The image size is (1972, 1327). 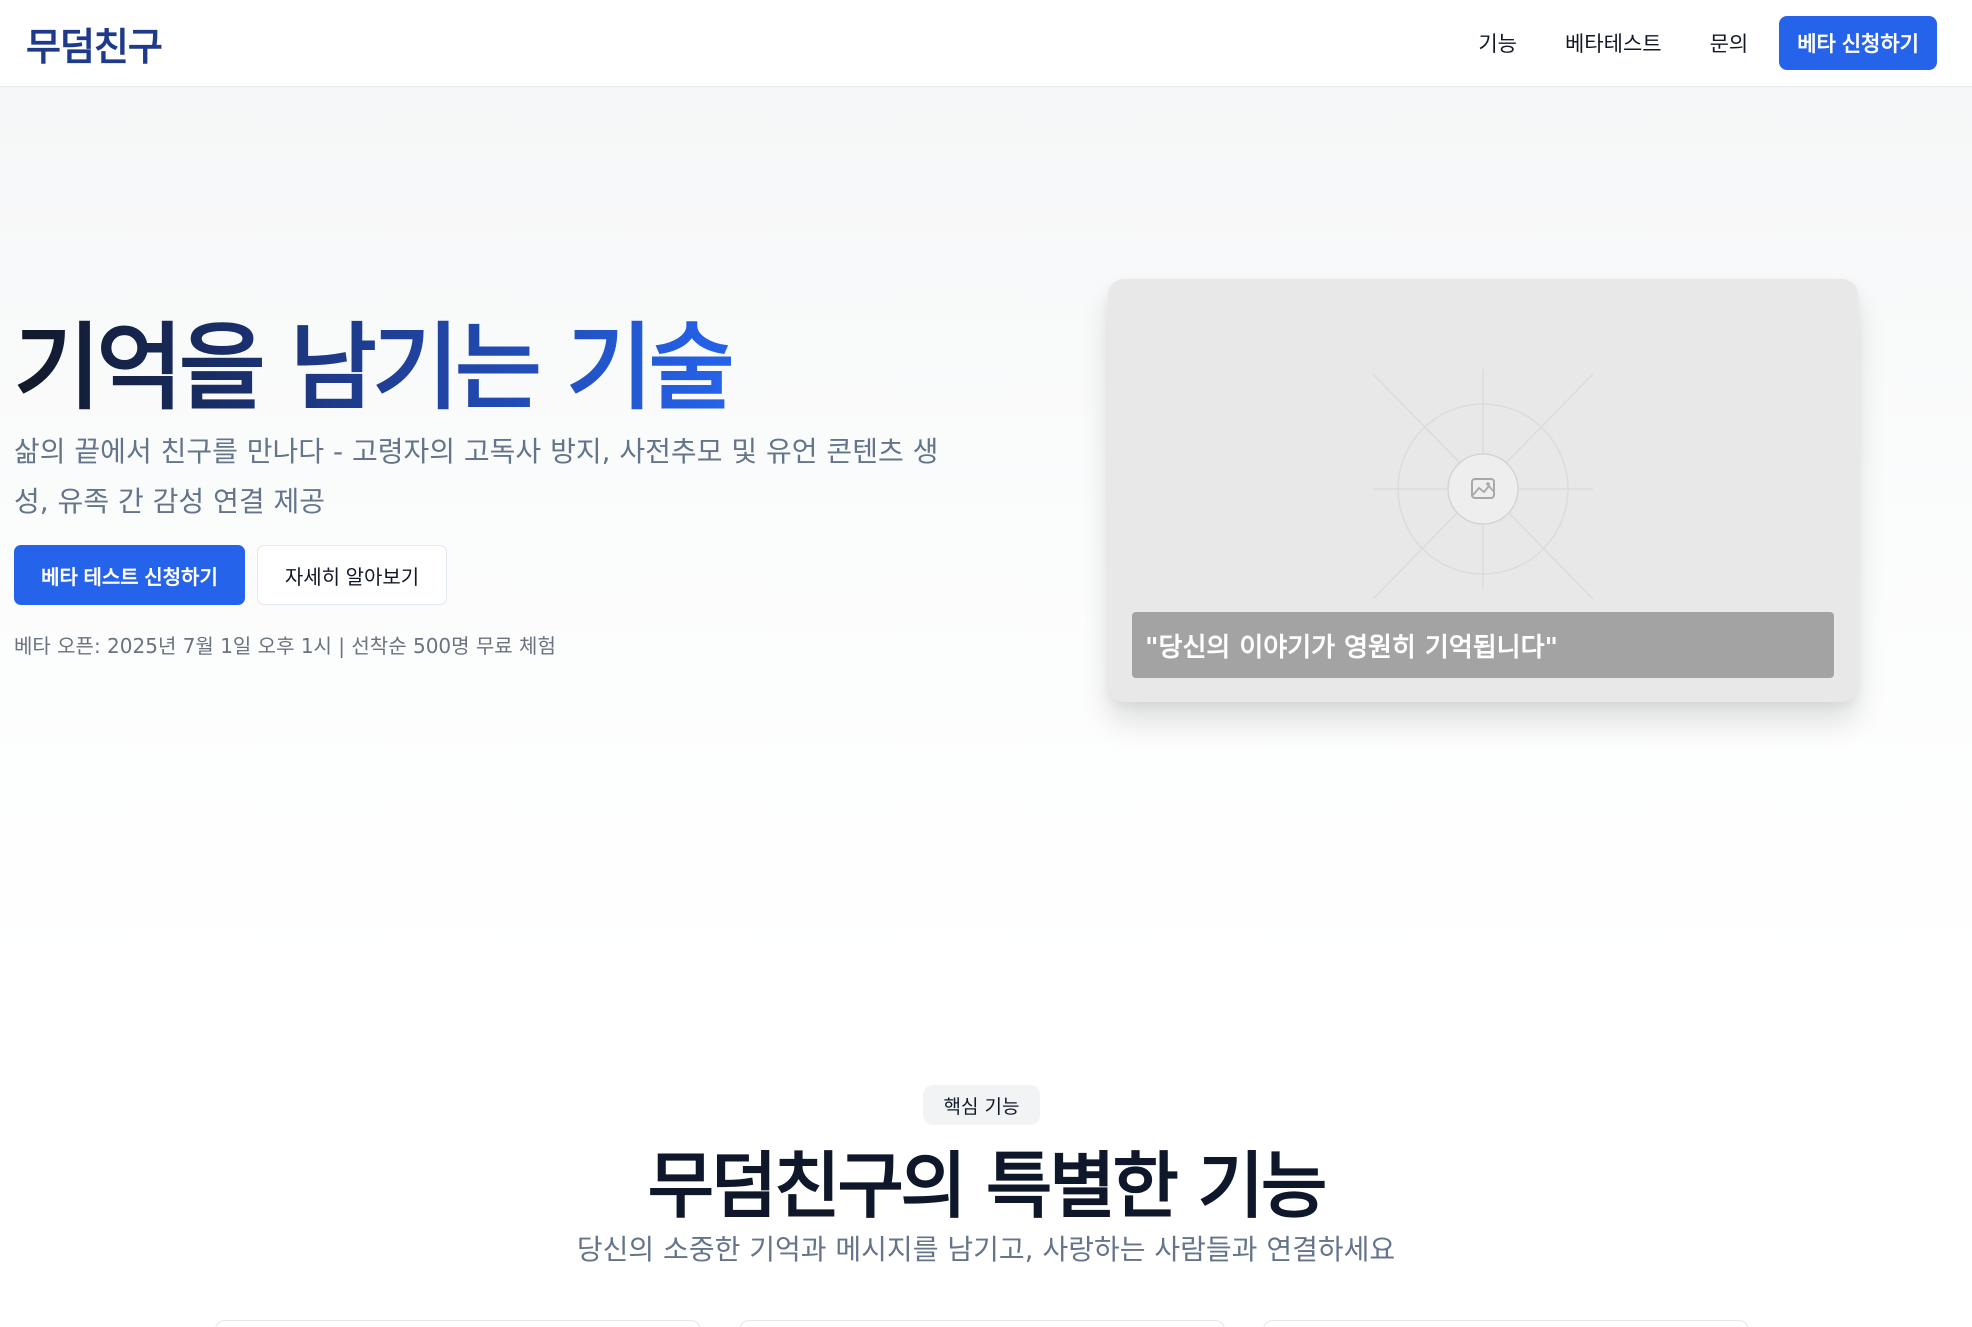 What do you see at coordinates (987, 1186) in the screenshot?
I see `features-title: 무덤친구의 특별한 기능` at bounding box center [987, 1186].